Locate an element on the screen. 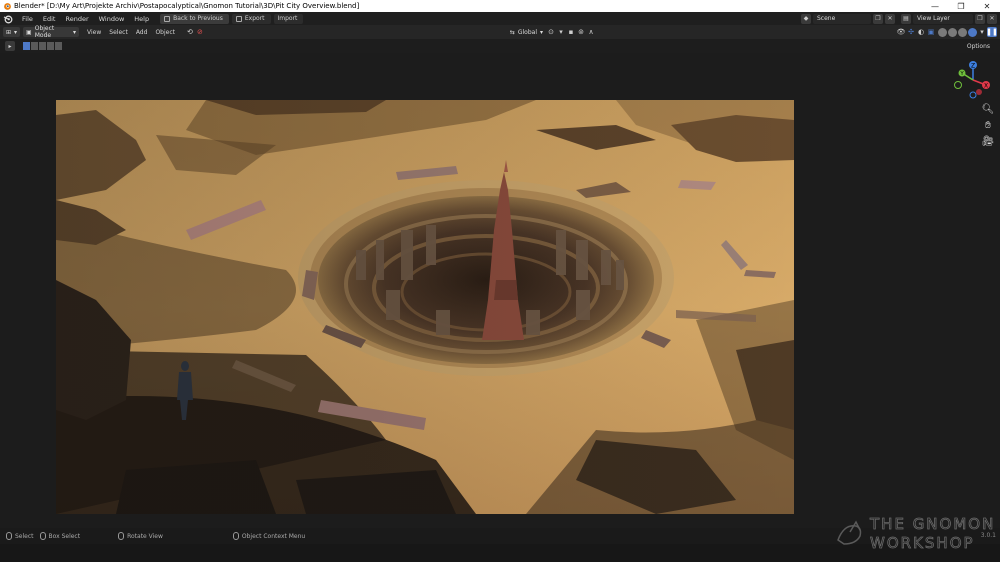 The height and width of the screenshot is (562, 1000). screen-icon is located at coordinates (167, 18).